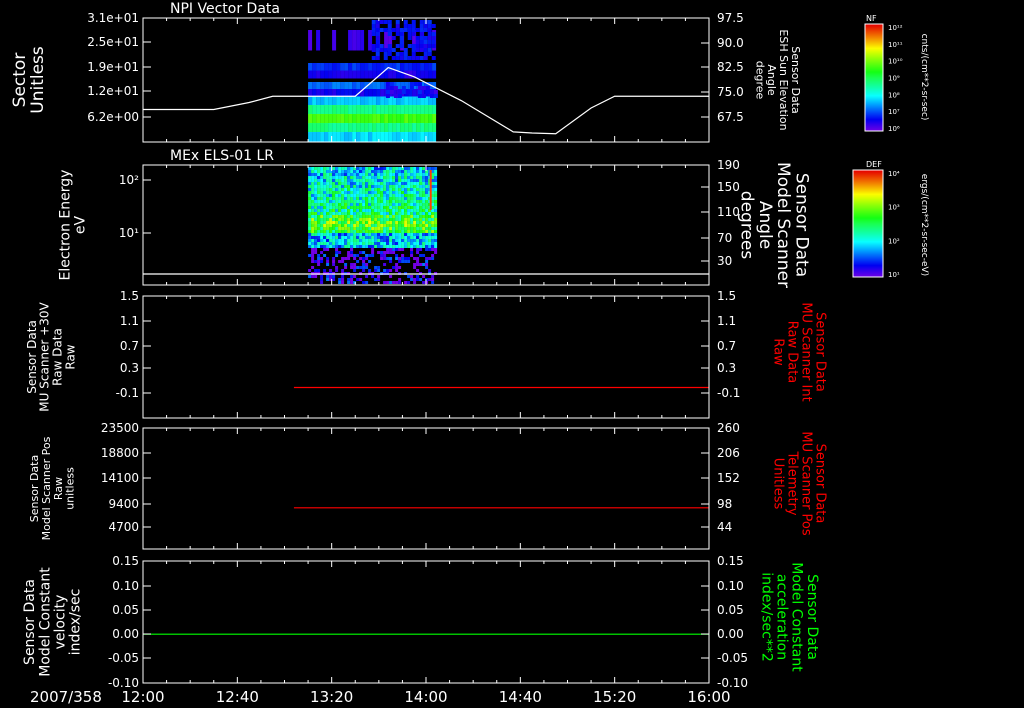 The width and height of the screenshot is (1024, 708). I want to click on y-tick-label: 0.10, so click(125, 586).